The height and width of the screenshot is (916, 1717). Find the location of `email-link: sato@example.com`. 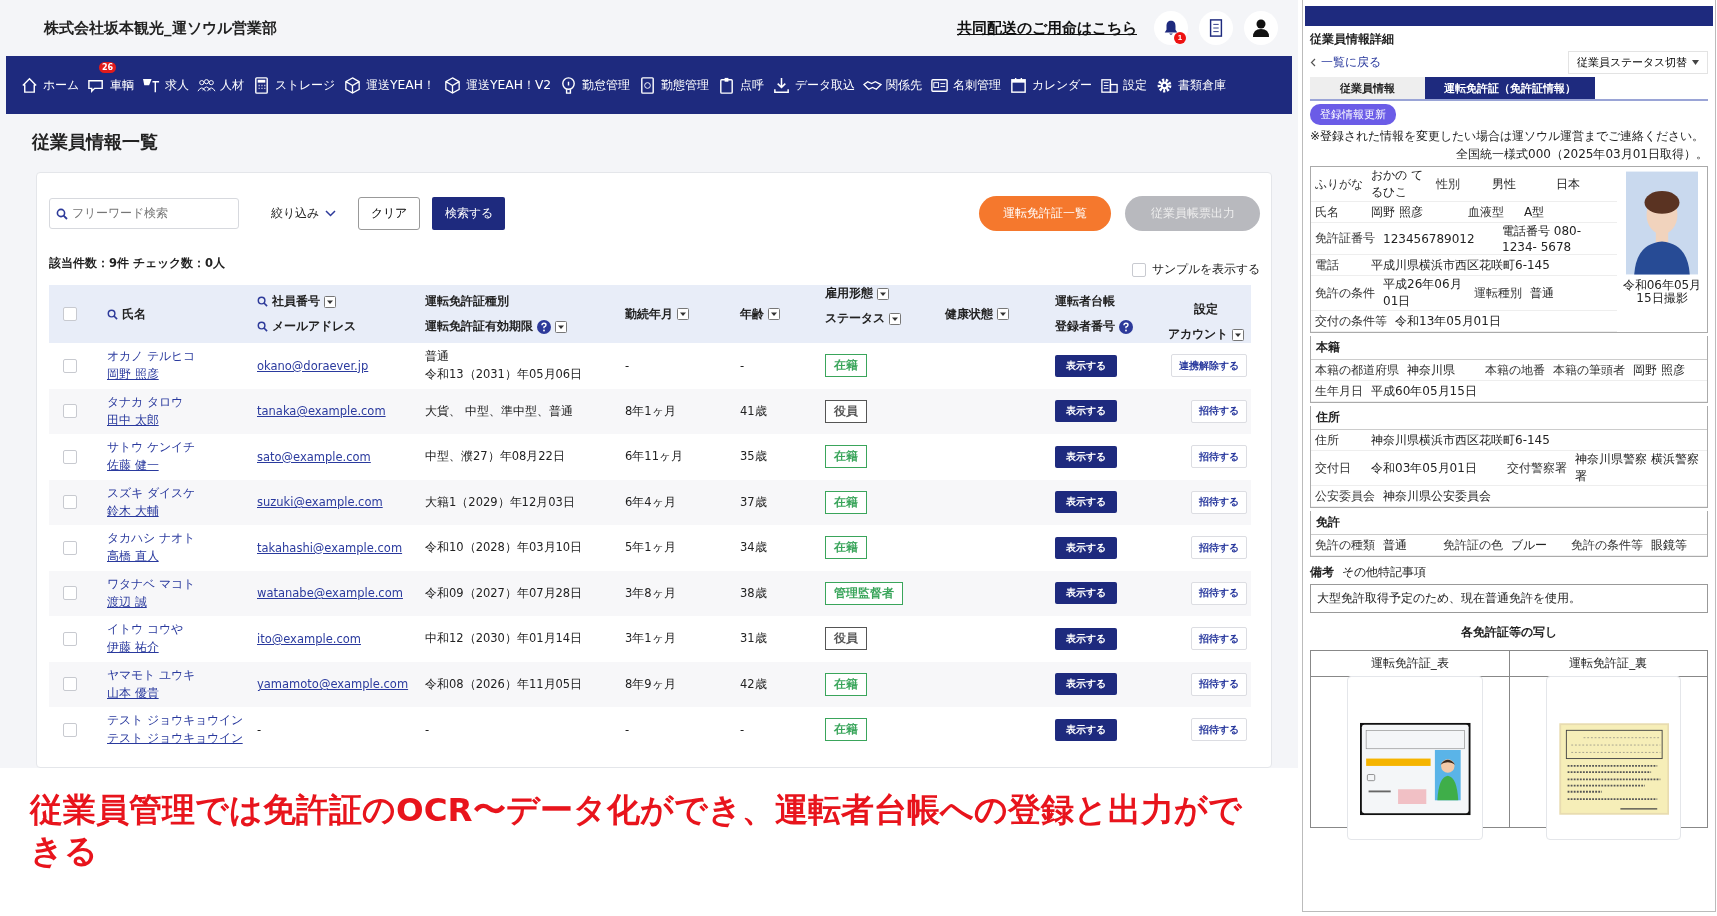

email-link: sato@example.com is located at coordinates (314, 456).